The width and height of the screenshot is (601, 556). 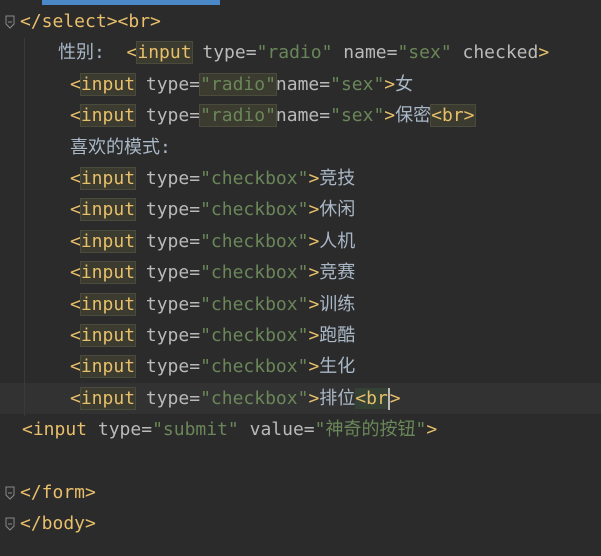 I want to click on horizontal-scroll-indicator, so click(x=131, y=2).